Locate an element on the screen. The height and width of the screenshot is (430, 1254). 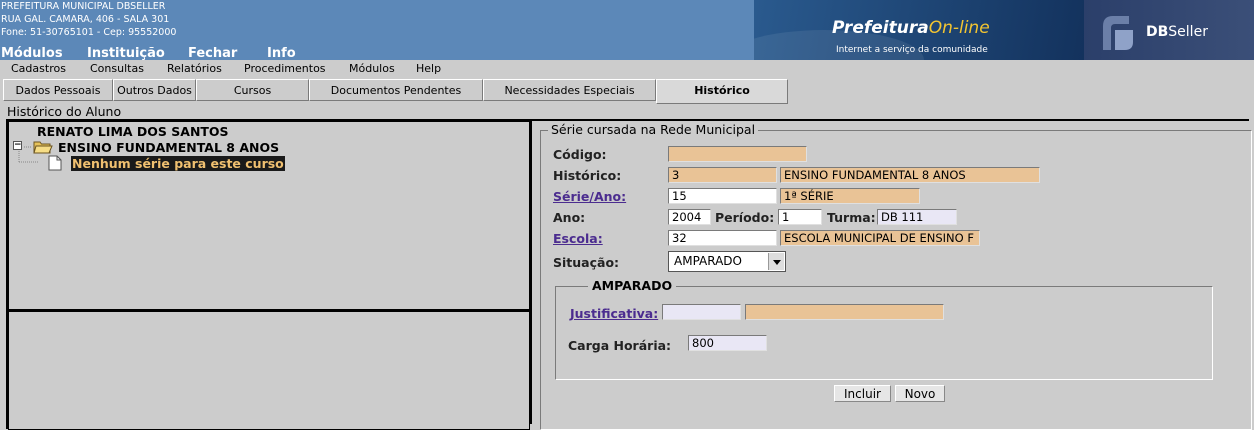
justificativa-description-field is located at coordinates (844, 312).